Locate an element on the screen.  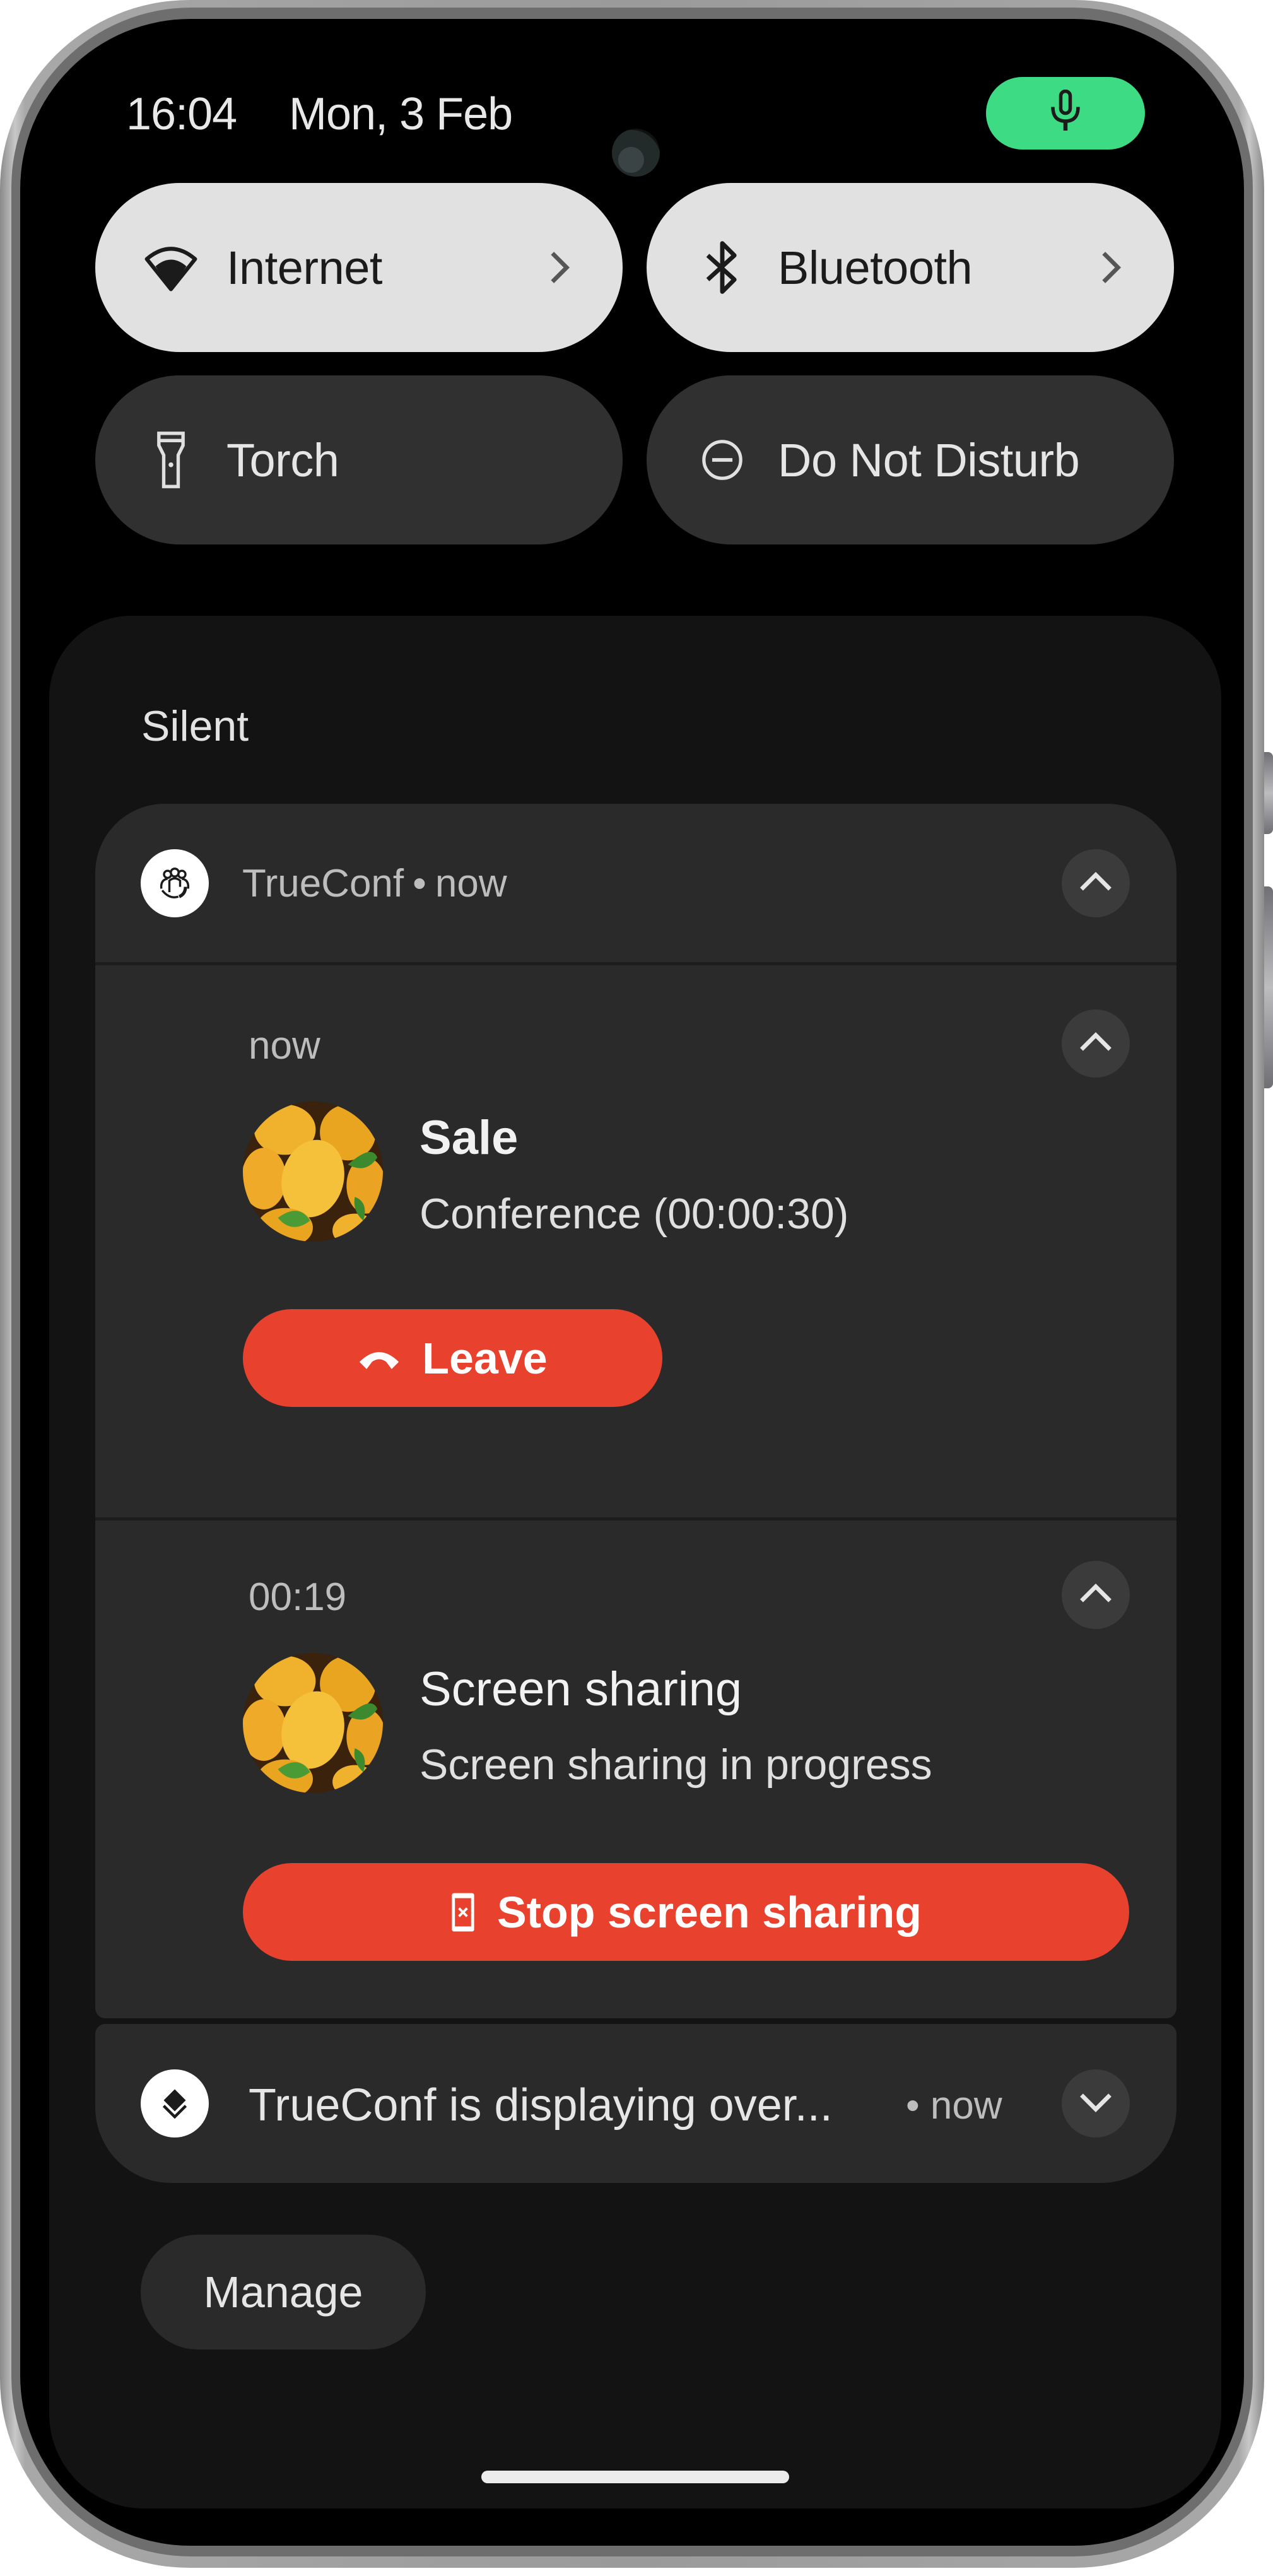
tile-internet: Internet is located at coordinates (359, 267).